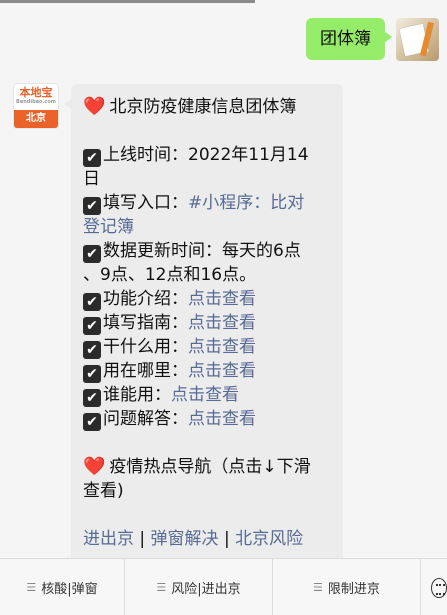  What do you see at coordinates (145, 323) in the screenshot?
I see `item-label: 填写指南：` at bounding box center [145, 323].